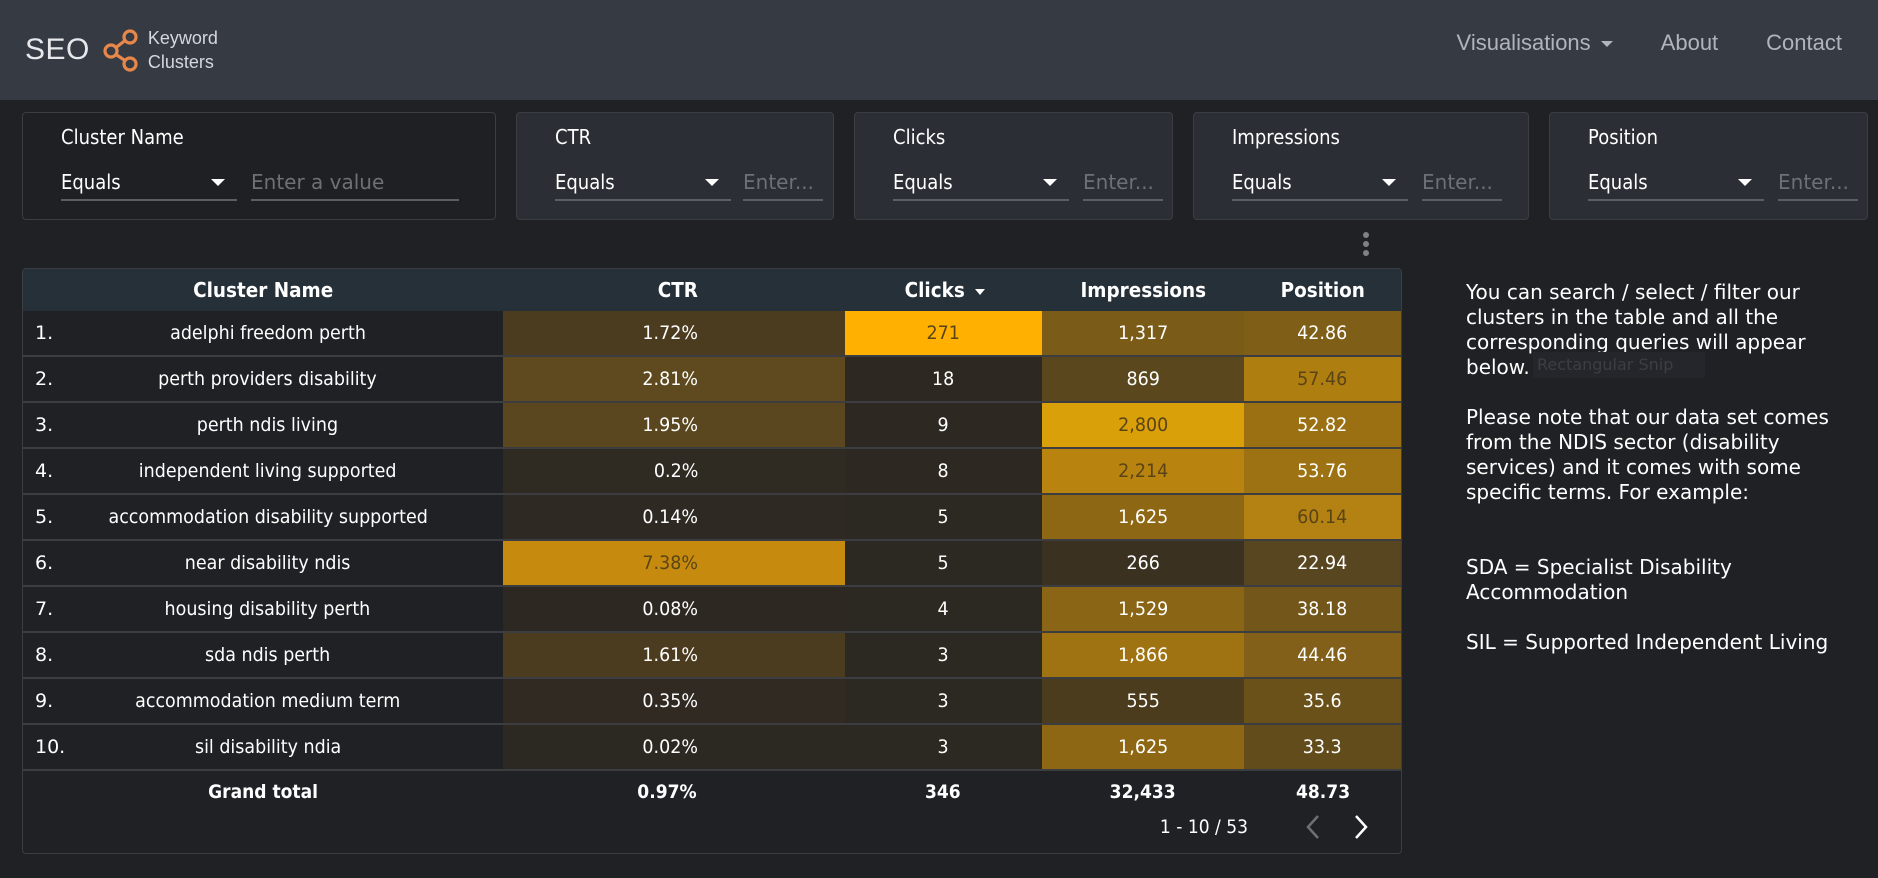  Describe the element at coordinates (674, 563) in the screenshot. I see `cell-ctr: 7.38%` at that location.